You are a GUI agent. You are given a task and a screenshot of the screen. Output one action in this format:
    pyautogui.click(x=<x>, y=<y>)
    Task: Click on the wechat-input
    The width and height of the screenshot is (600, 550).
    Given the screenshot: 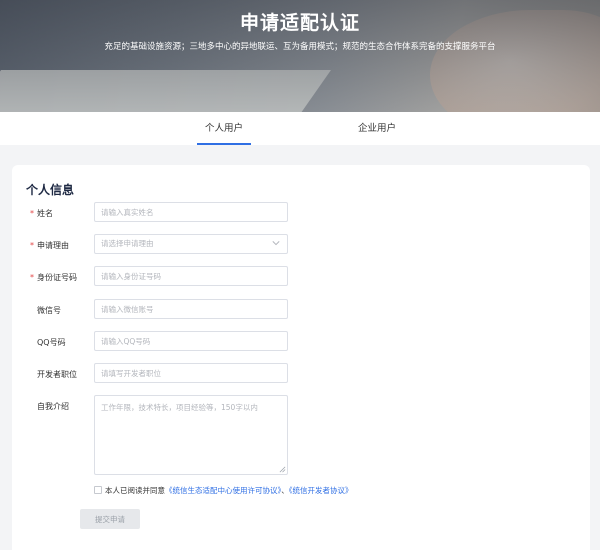 What is the action you would take?
    pyautogui.click(x=191, y=309)
    